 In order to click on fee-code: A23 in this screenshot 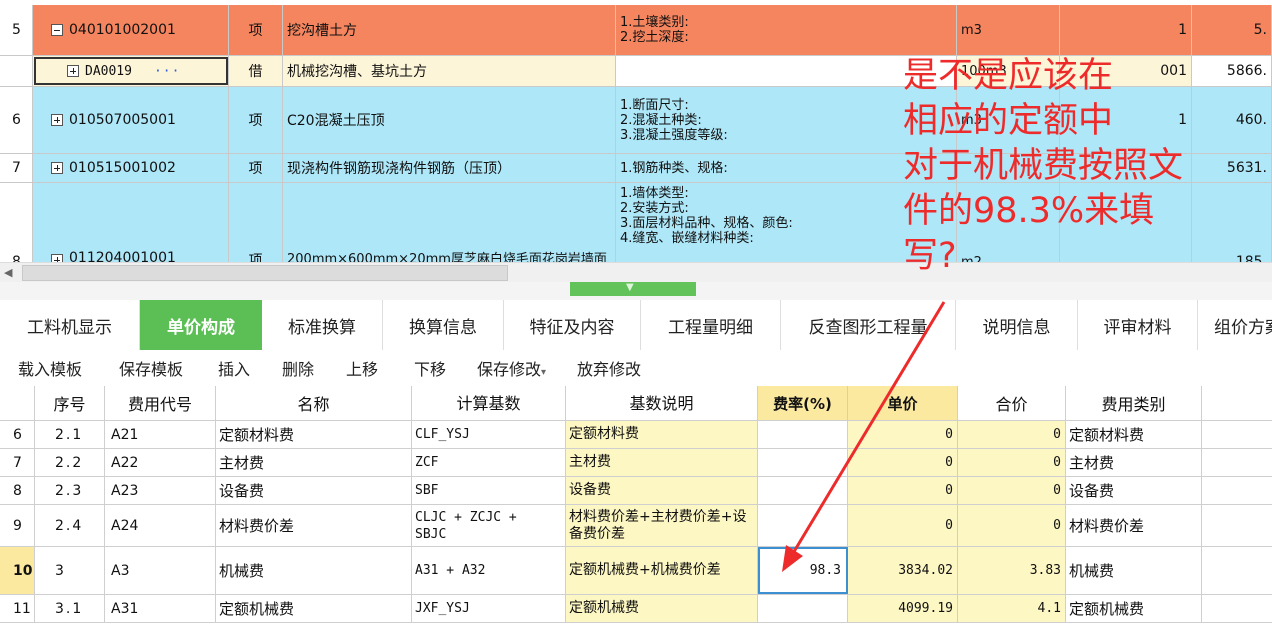, I will do `click(160, 490)`.